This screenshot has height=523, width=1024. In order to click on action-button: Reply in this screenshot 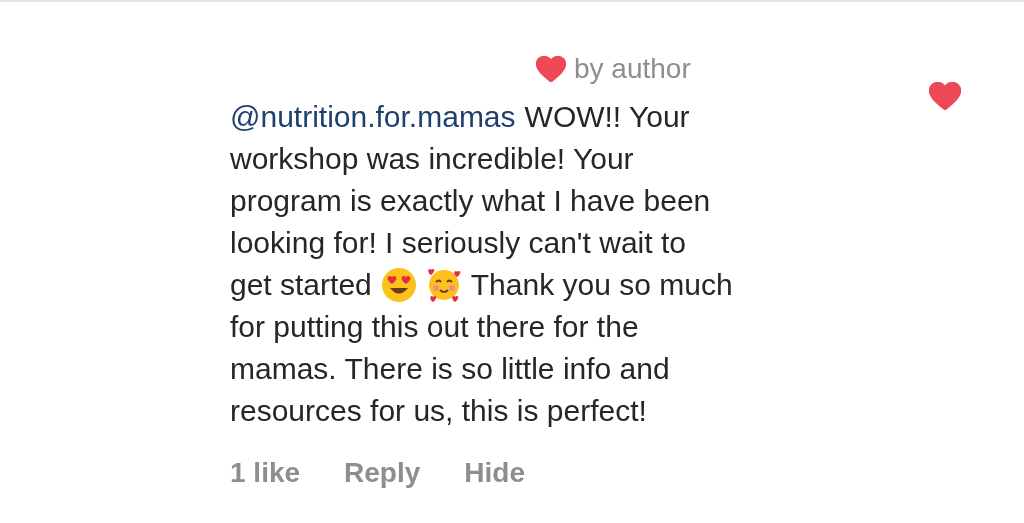, I will do `click(382, 473)`.